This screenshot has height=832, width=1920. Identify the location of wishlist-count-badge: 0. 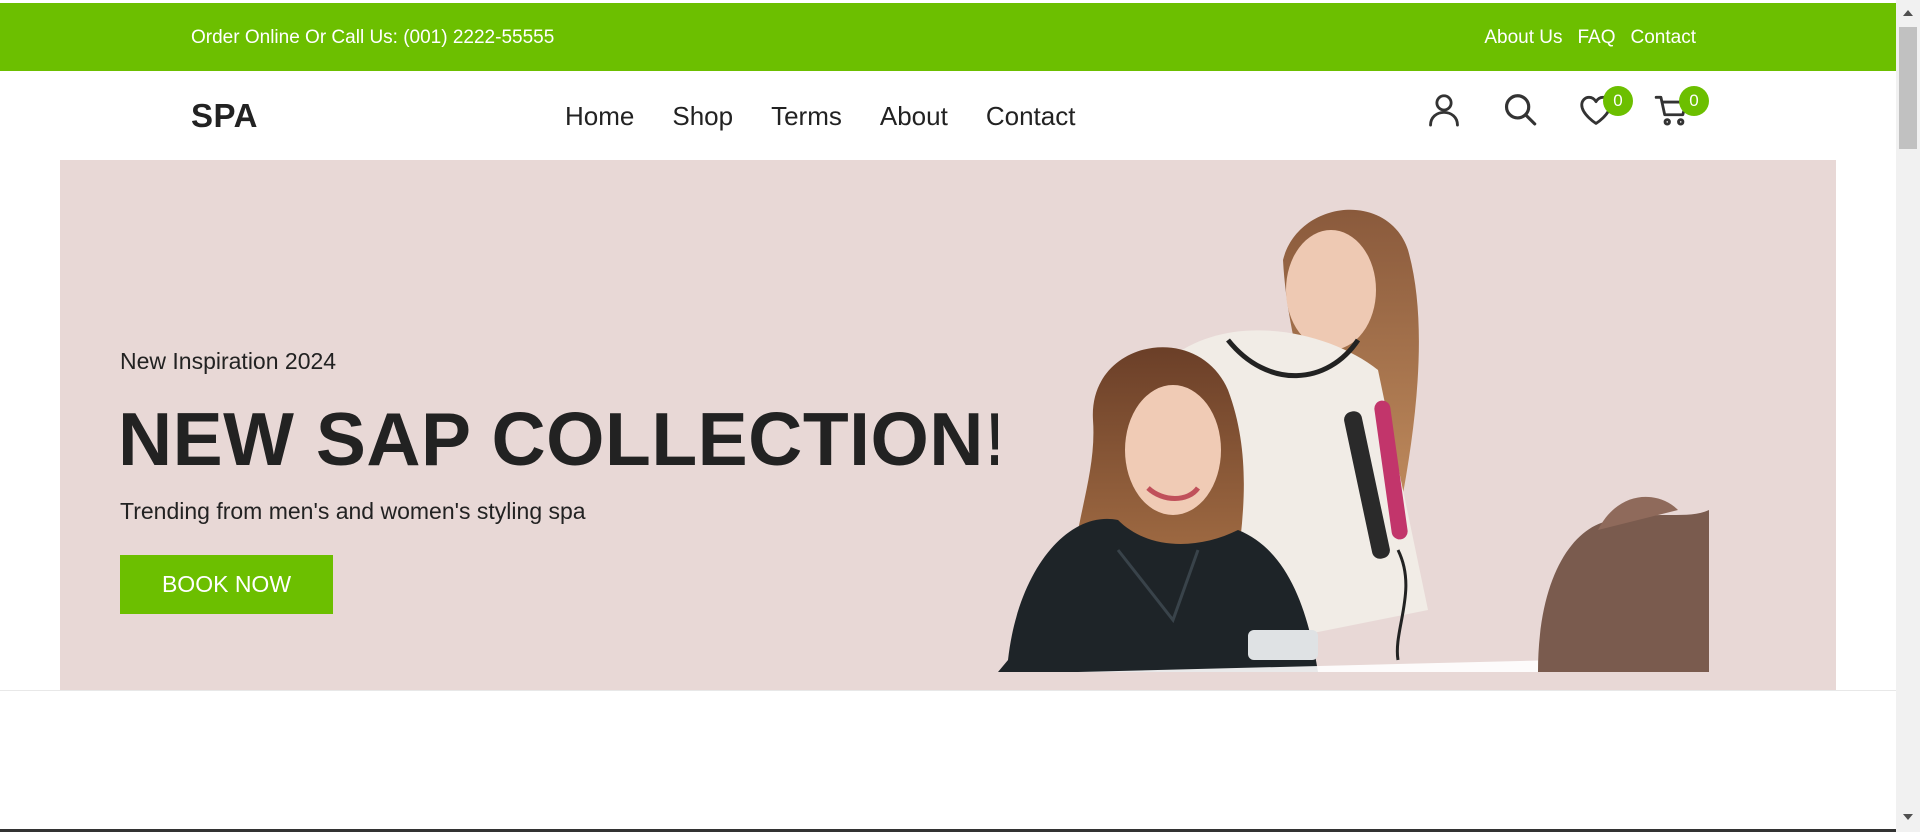
(1618, 101).